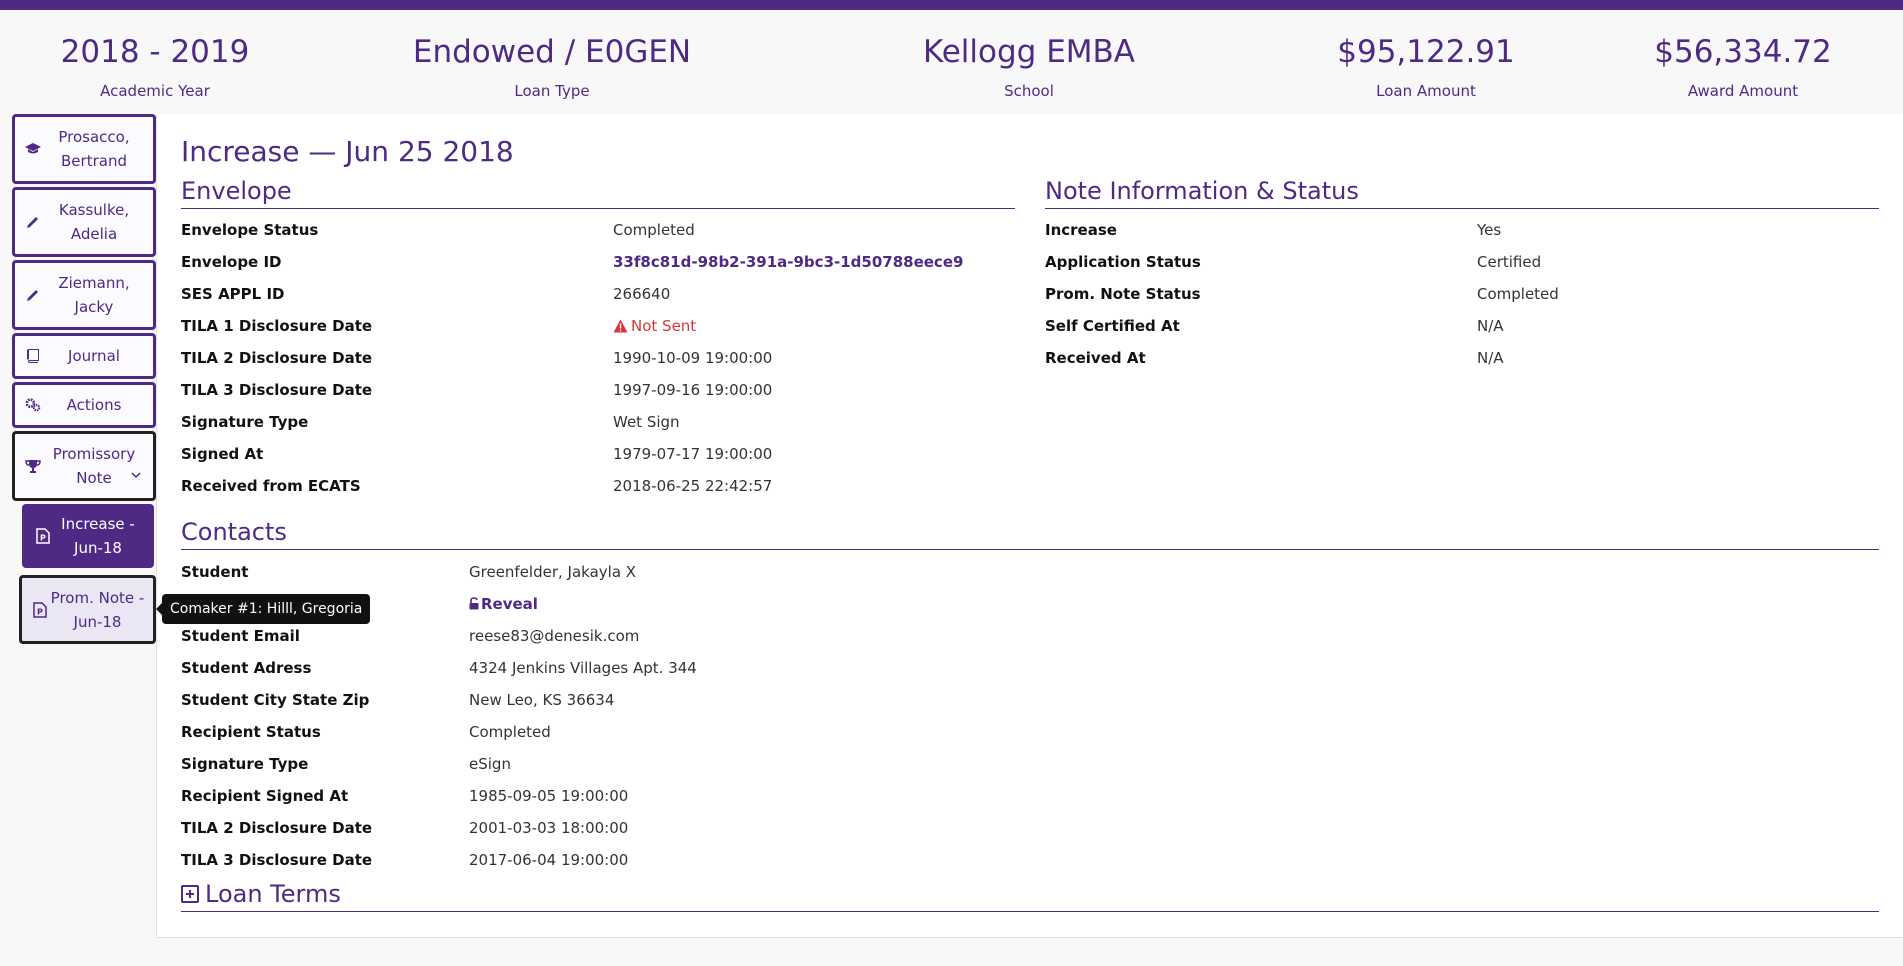  What do you see at coordinates (620, 328) in the screenshot?
I see `warning-icon` at bounding box center [620, 328].